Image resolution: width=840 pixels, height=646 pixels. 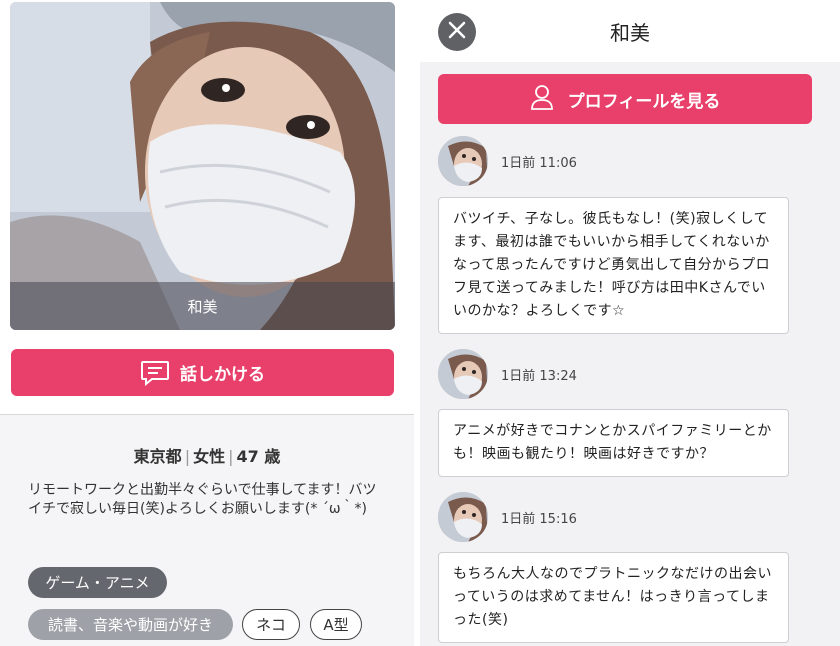 What do you see at coordinates (613, 443) in the screenshot?
I see `message-bubble: アニメが好きでコナンとかスパイファミリーとかも！映画も観たり！映画は好きですか？` at bounding box center [613, 443].